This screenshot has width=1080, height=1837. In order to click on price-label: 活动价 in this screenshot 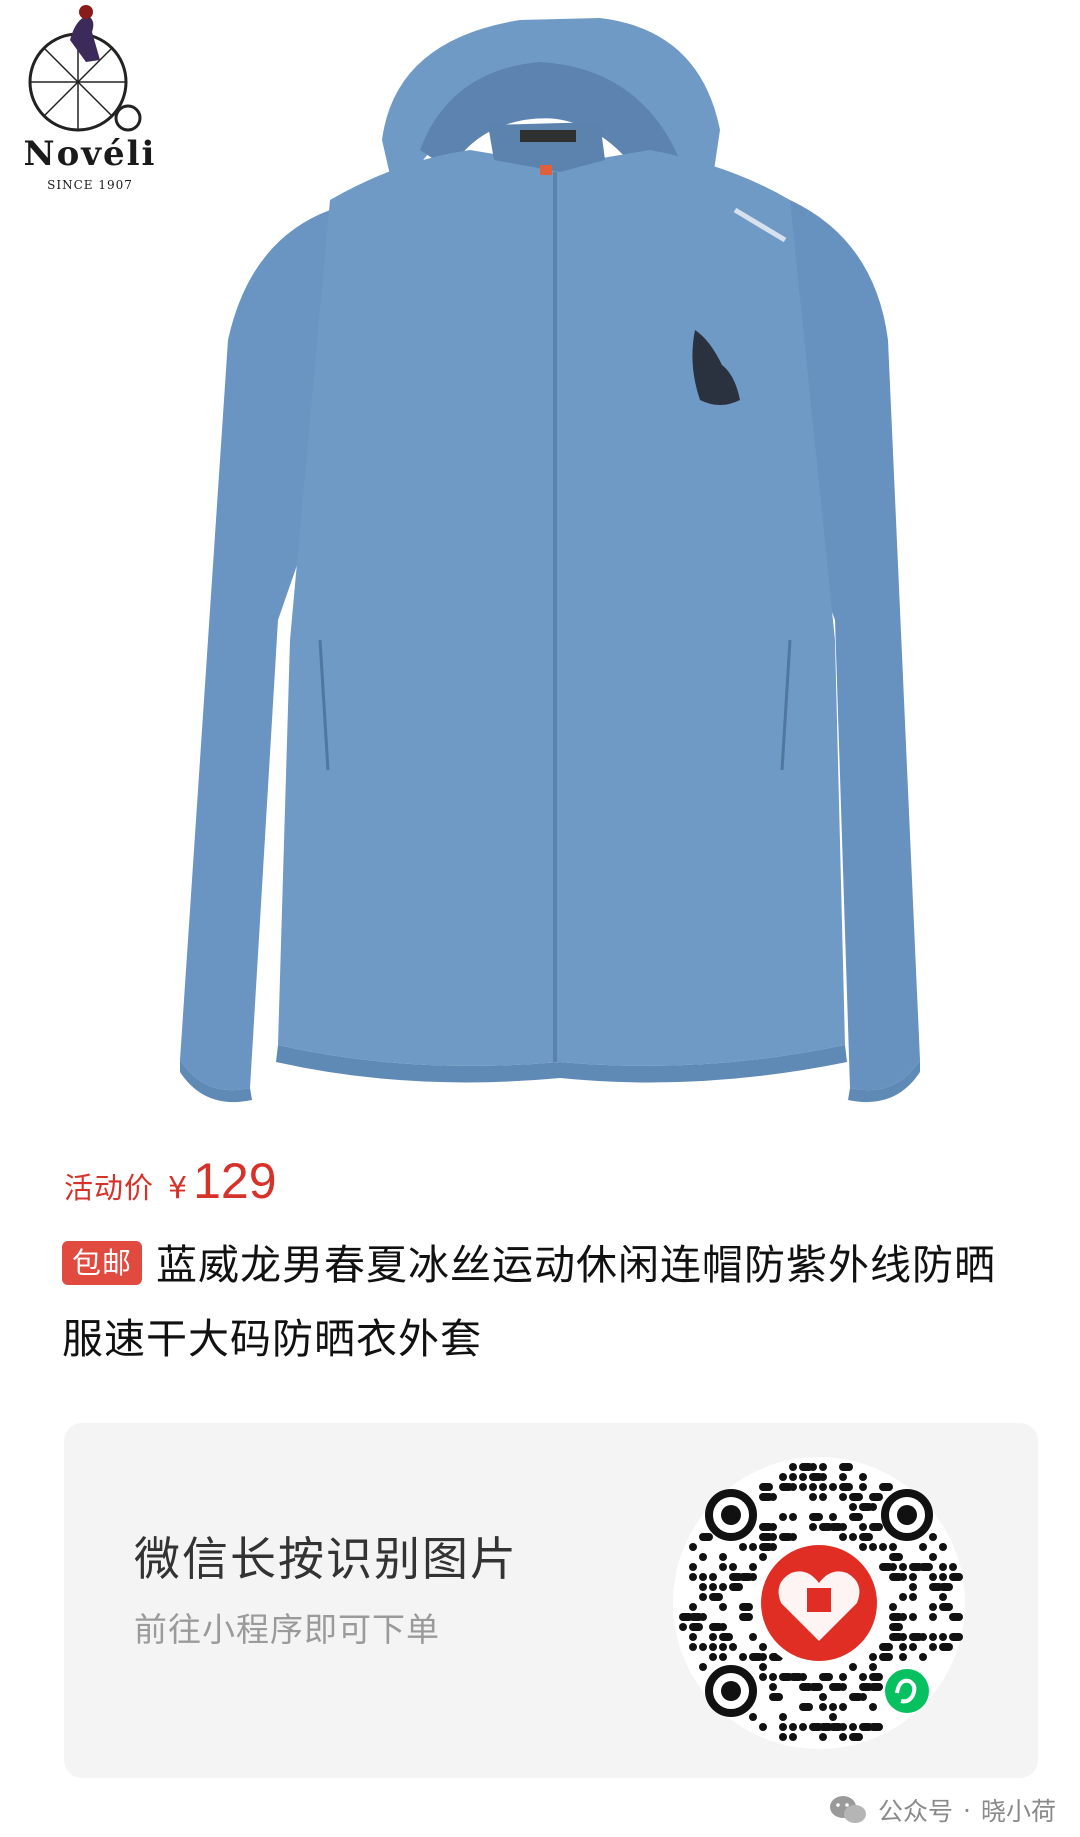, I will do `click(109, 1188)`.